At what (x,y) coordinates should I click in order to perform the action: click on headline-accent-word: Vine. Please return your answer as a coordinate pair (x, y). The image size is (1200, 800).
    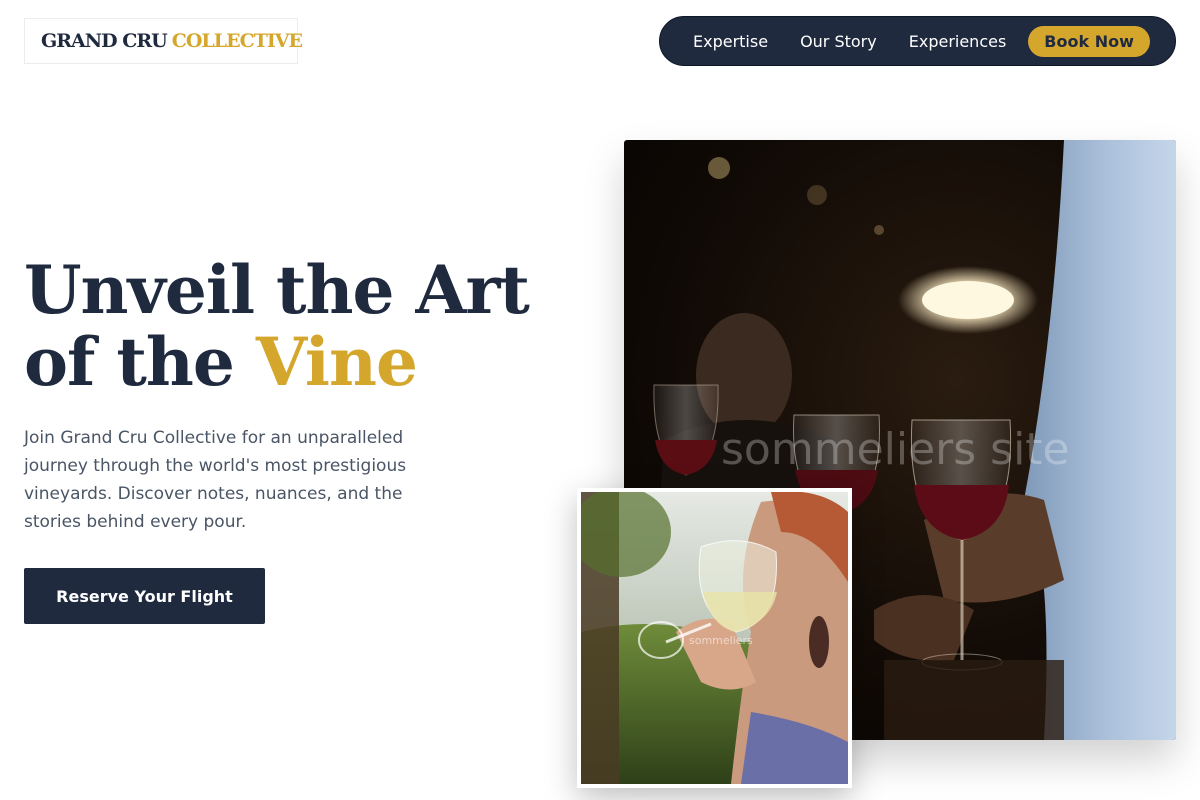
    Looking at the image, I should click on (336, 362).